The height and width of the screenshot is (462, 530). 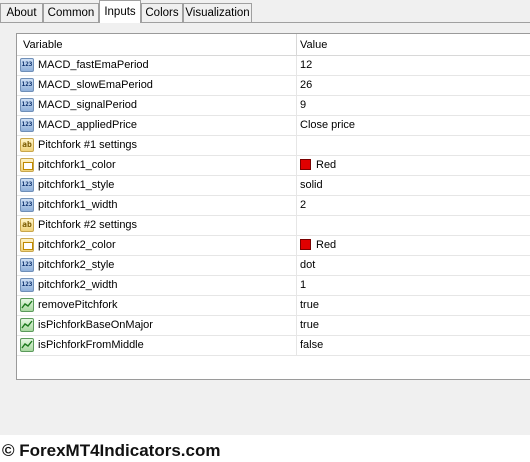 I want to click on table-row: ab Pitchfork #1 settings, so click(x=273, y=146).